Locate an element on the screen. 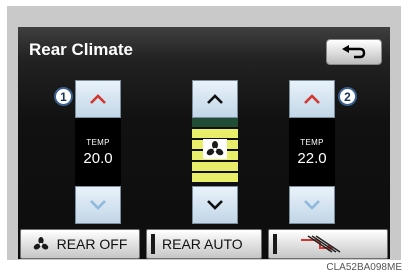 The width and height of the screenshot is (408, 278). left-temp-down-button is located at coordinates (98, 205).